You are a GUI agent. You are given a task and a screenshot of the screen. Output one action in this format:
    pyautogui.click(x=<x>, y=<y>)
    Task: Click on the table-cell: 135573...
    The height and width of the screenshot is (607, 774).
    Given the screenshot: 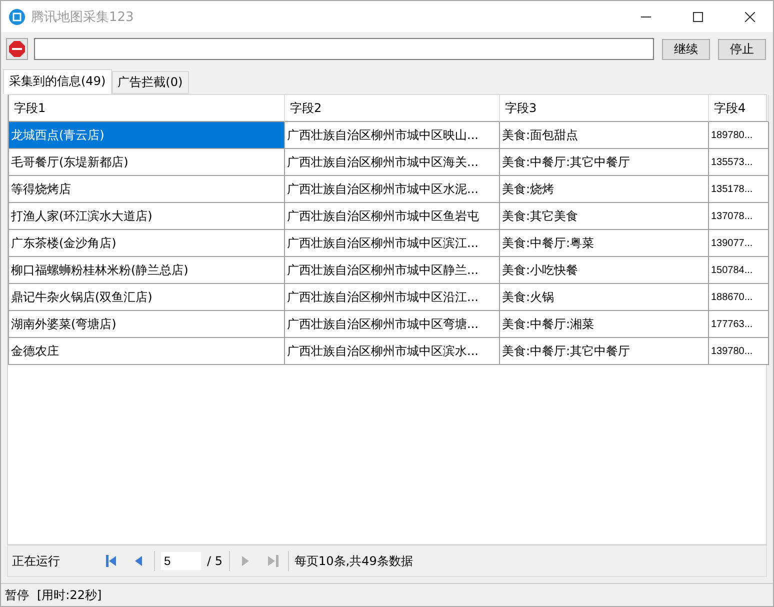 What is the action you would take?
    pyautogui.click(x=739, y=162)
    